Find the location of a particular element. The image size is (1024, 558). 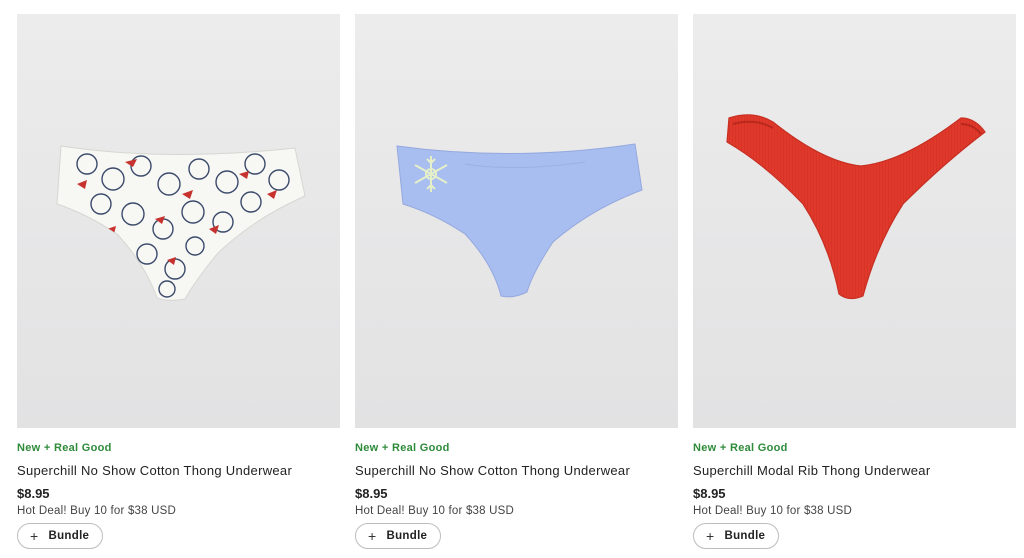

white-thong-polar-bear-print is located at coordinates (181, 223).